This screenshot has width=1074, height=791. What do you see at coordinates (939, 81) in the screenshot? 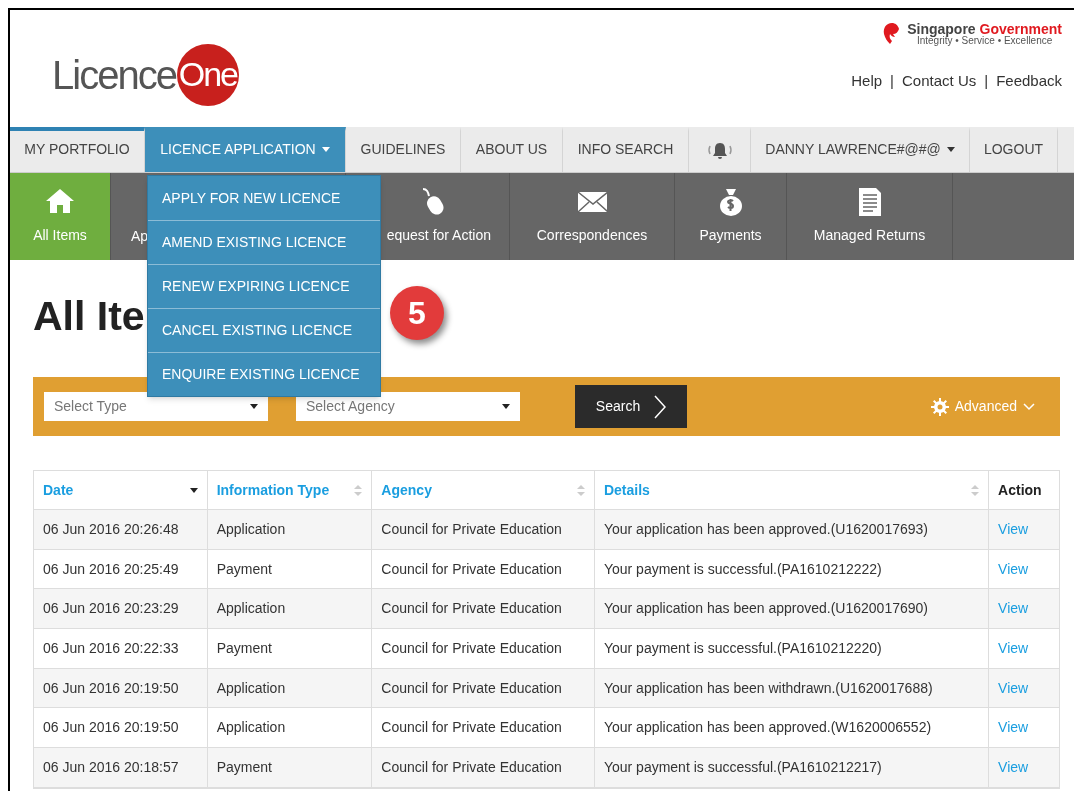
I see `header-link: Contact Us` at bounding box center [939, 81].